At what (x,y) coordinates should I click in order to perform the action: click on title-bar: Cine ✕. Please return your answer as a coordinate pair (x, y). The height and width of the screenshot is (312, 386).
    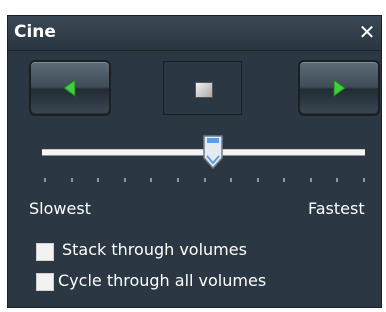
    Looking at the image, I should click on (194, 33).